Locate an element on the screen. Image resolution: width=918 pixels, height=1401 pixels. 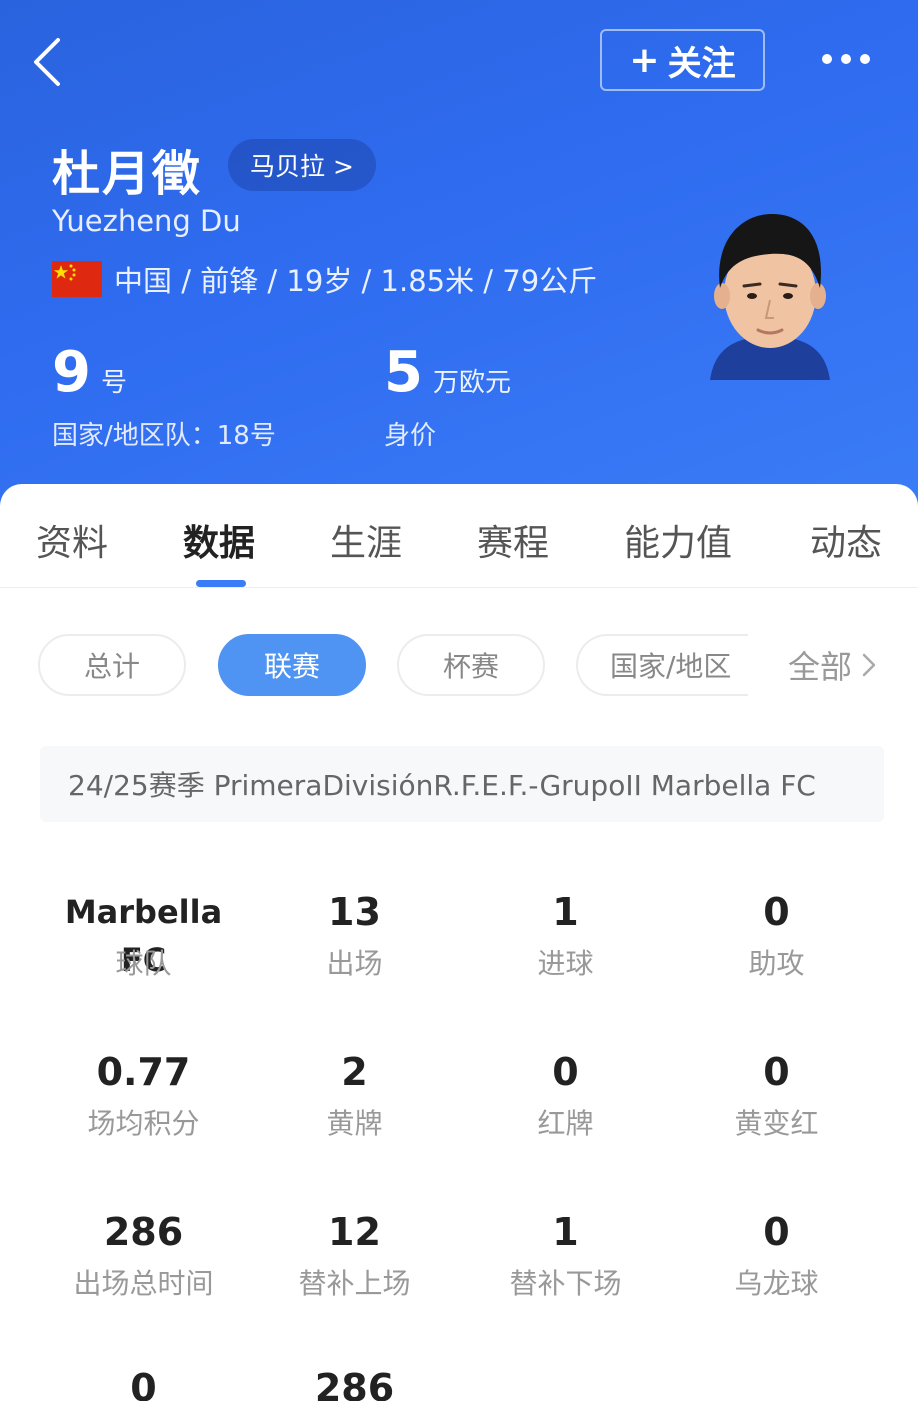
stat-own-goals: 0 乌龙球 is located at coordinates (776, 1255).